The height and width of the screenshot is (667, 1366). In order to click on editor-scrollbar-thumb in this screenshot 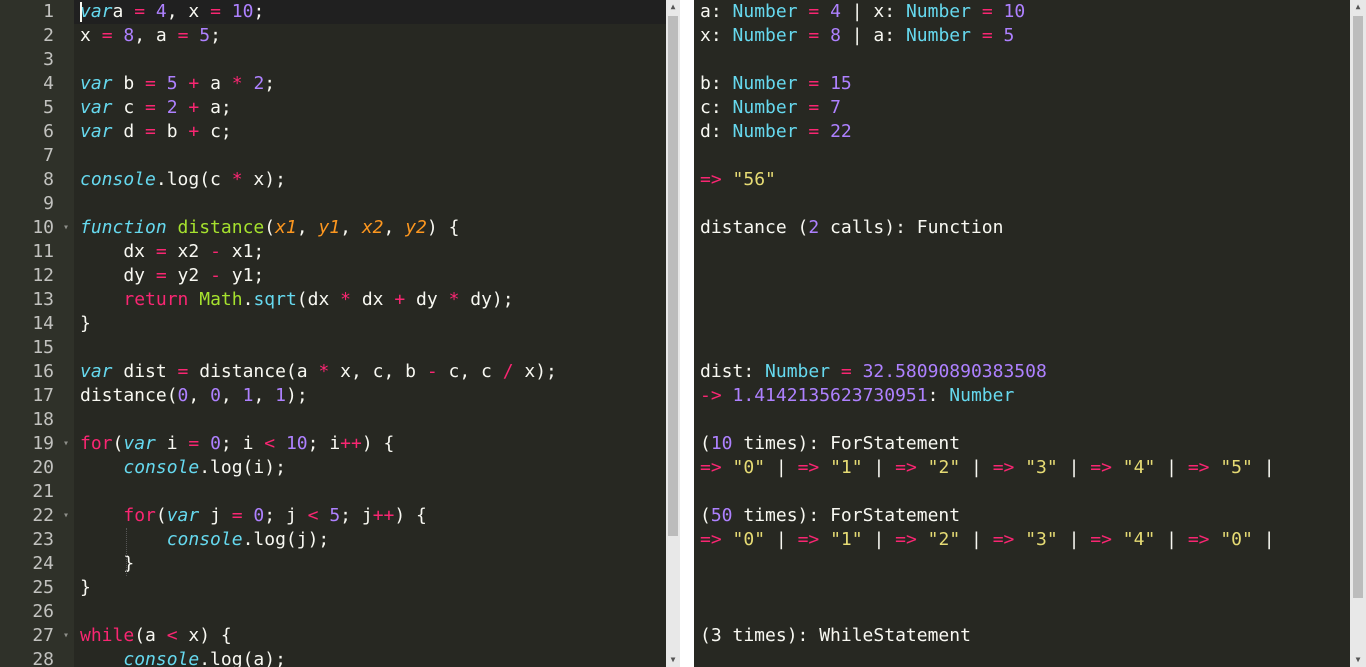, I will do `click(673, 276)`.